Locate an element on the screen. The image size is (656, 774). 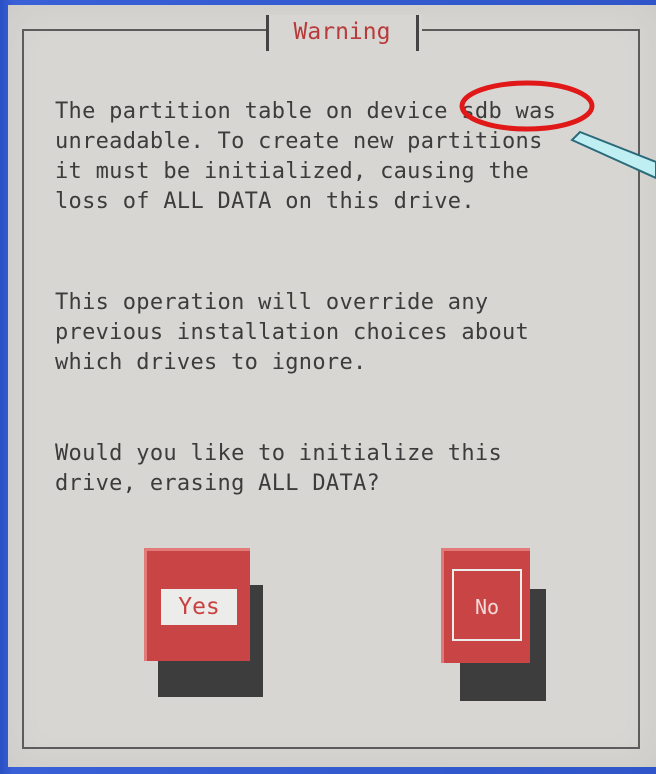
yes-button: Yes is located at coordinates (197, 604).